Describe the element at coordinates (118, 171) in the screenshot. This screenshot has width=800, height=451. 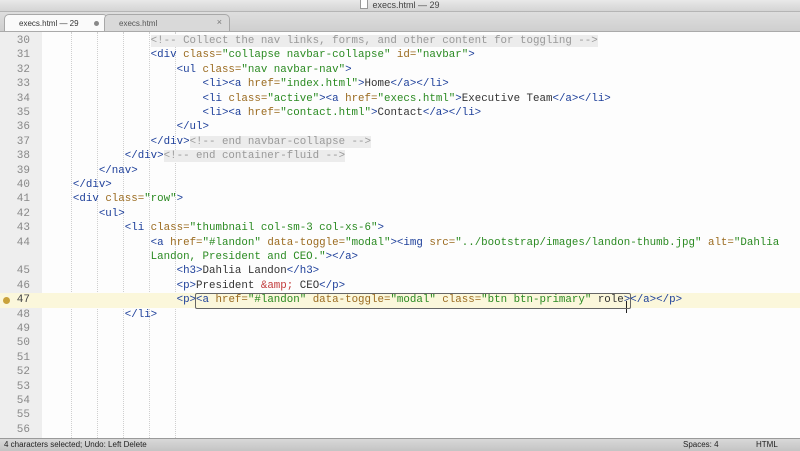
I see `code-line: </nav>` at that location.